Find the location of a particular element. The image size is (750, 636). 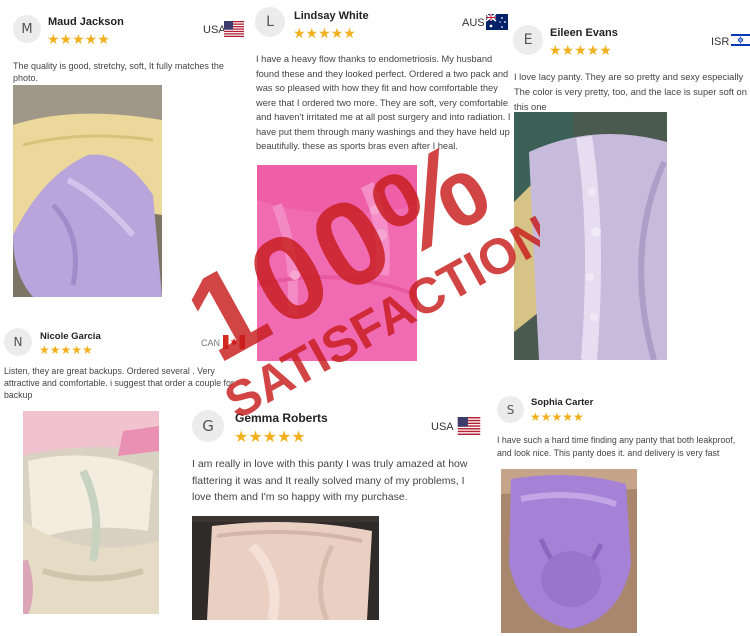

canada-flag-icon is located at coordinates (234, 342).